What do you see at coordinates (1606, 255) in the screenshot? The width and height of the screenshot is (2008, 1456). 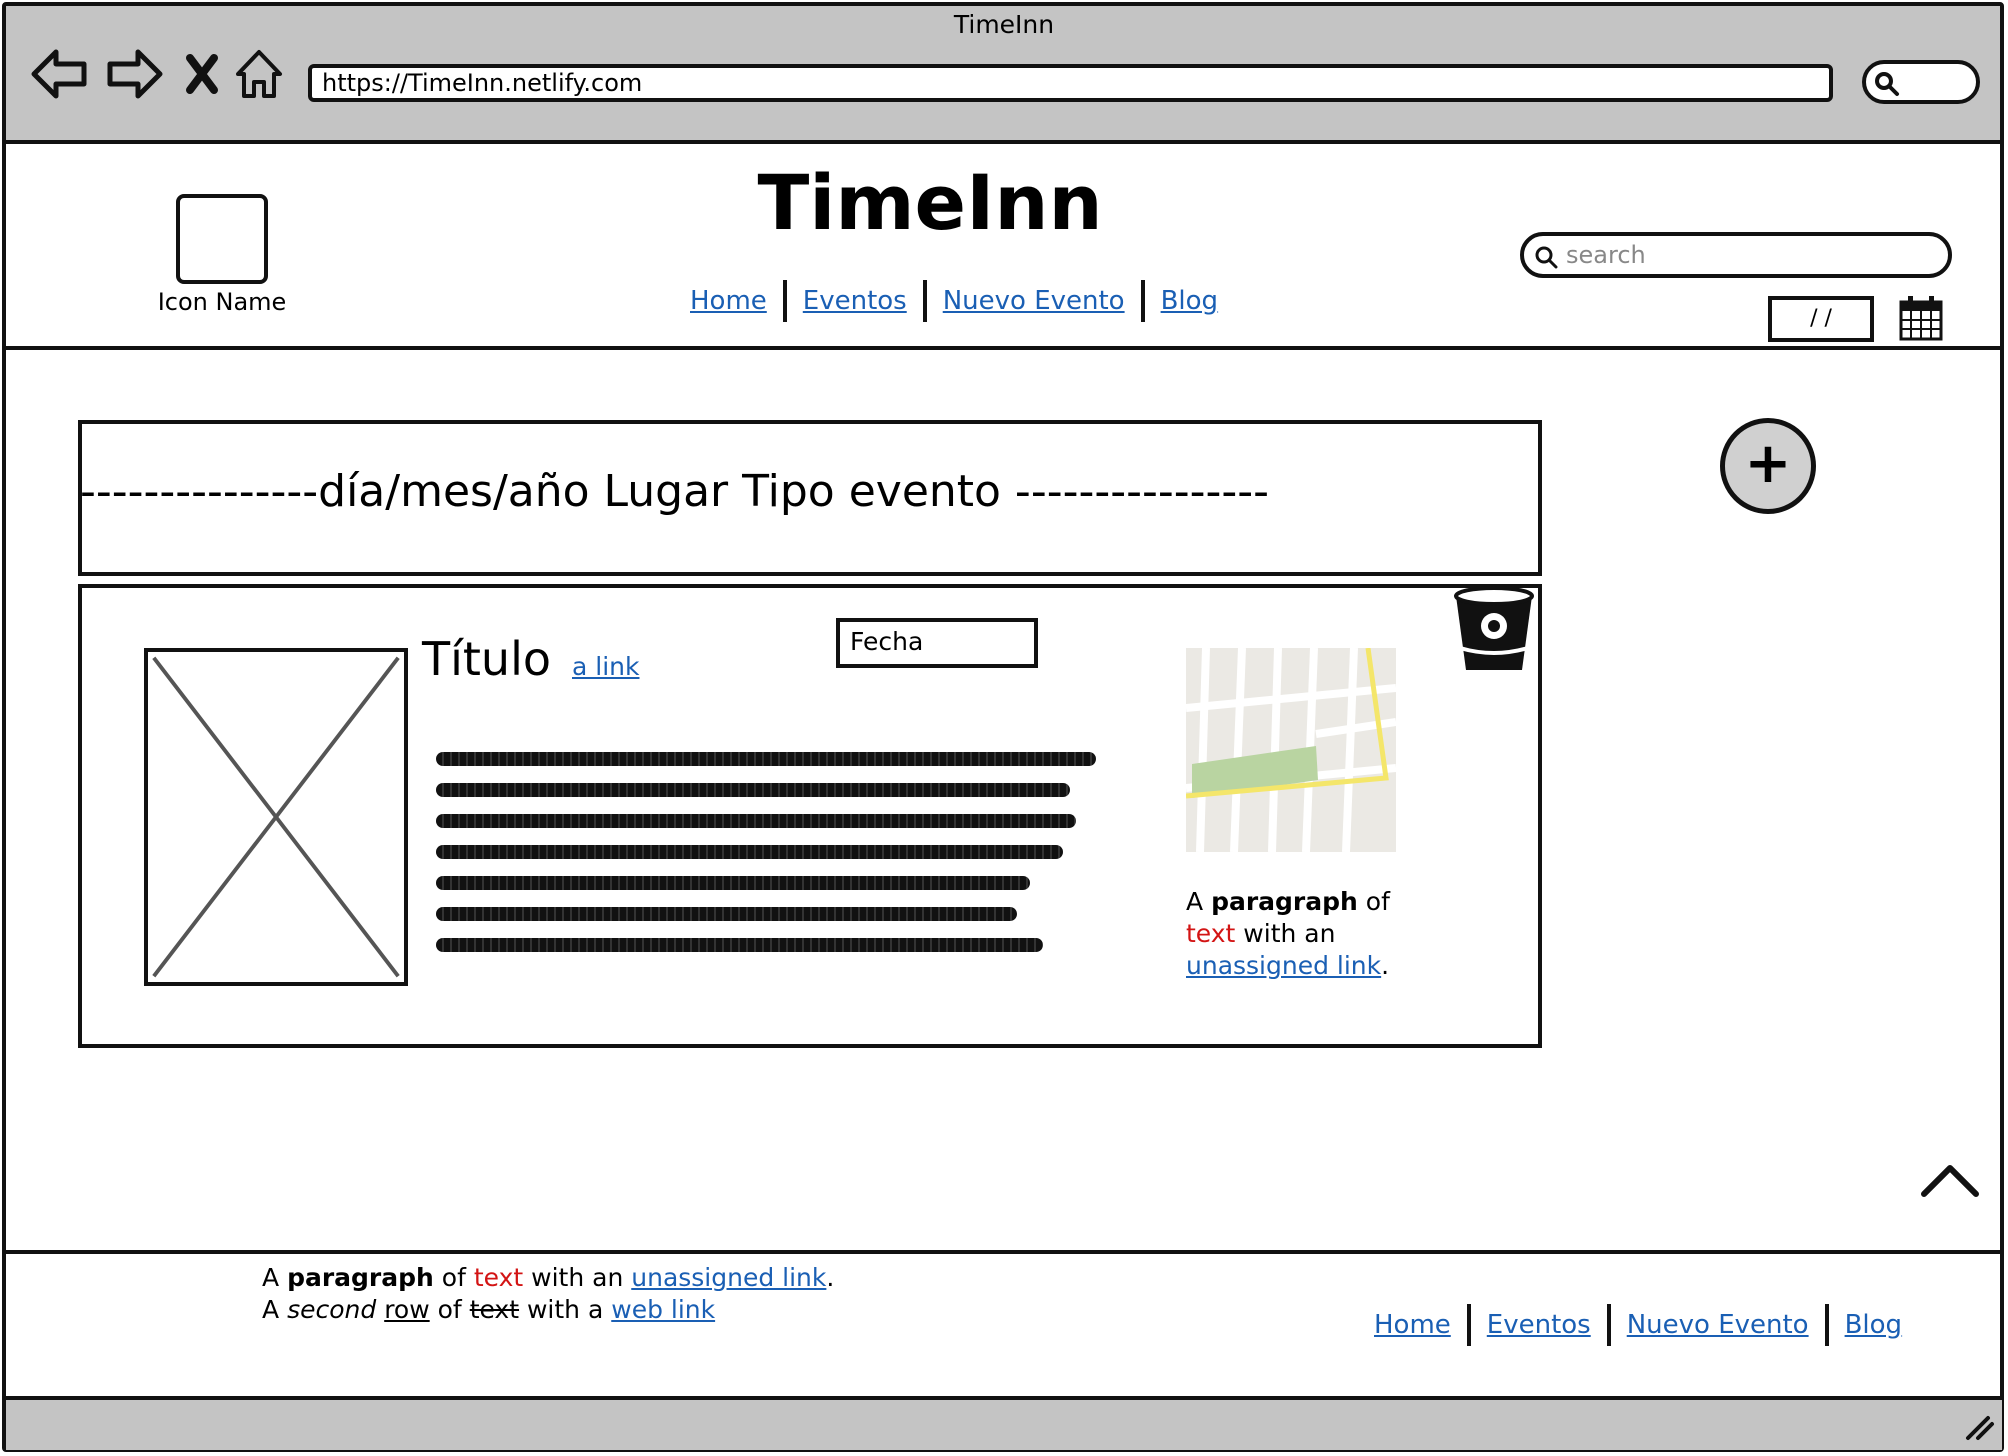 I see `search-placeholder: search` at bounding box center [1606, 255].